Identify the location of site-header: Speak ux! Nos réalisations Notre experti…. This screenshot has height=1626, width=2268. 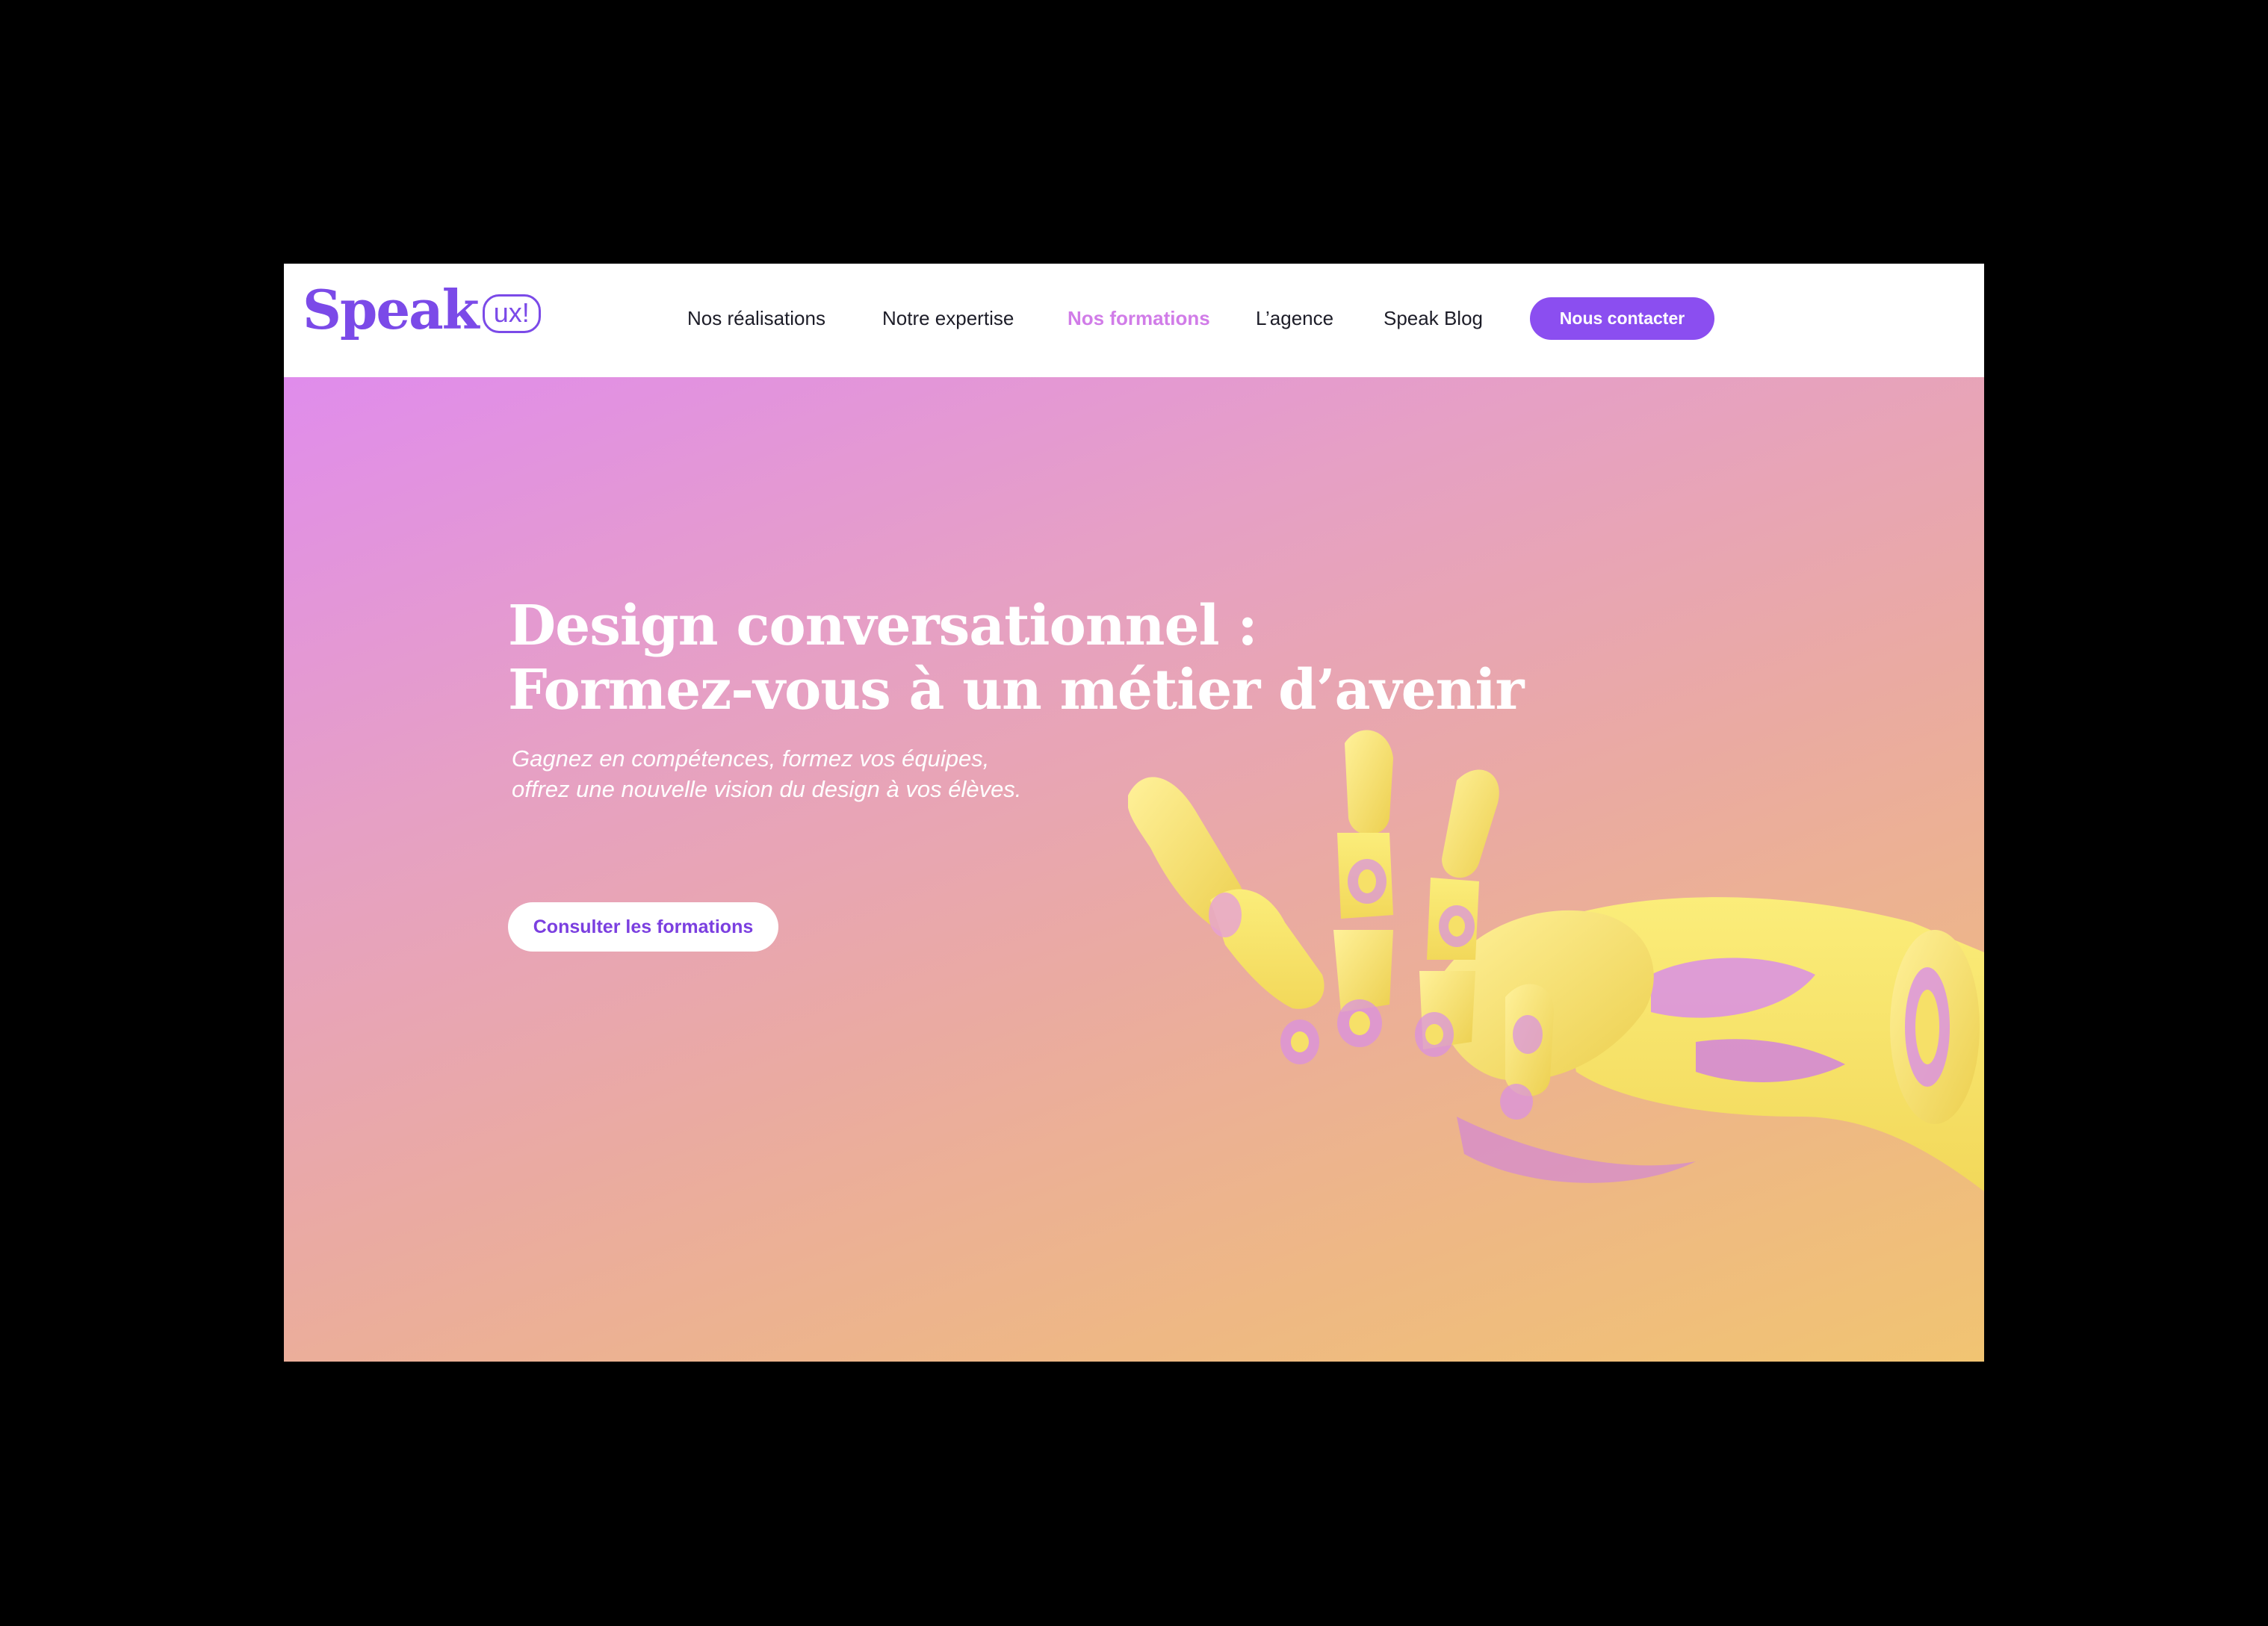
(1134, 320).